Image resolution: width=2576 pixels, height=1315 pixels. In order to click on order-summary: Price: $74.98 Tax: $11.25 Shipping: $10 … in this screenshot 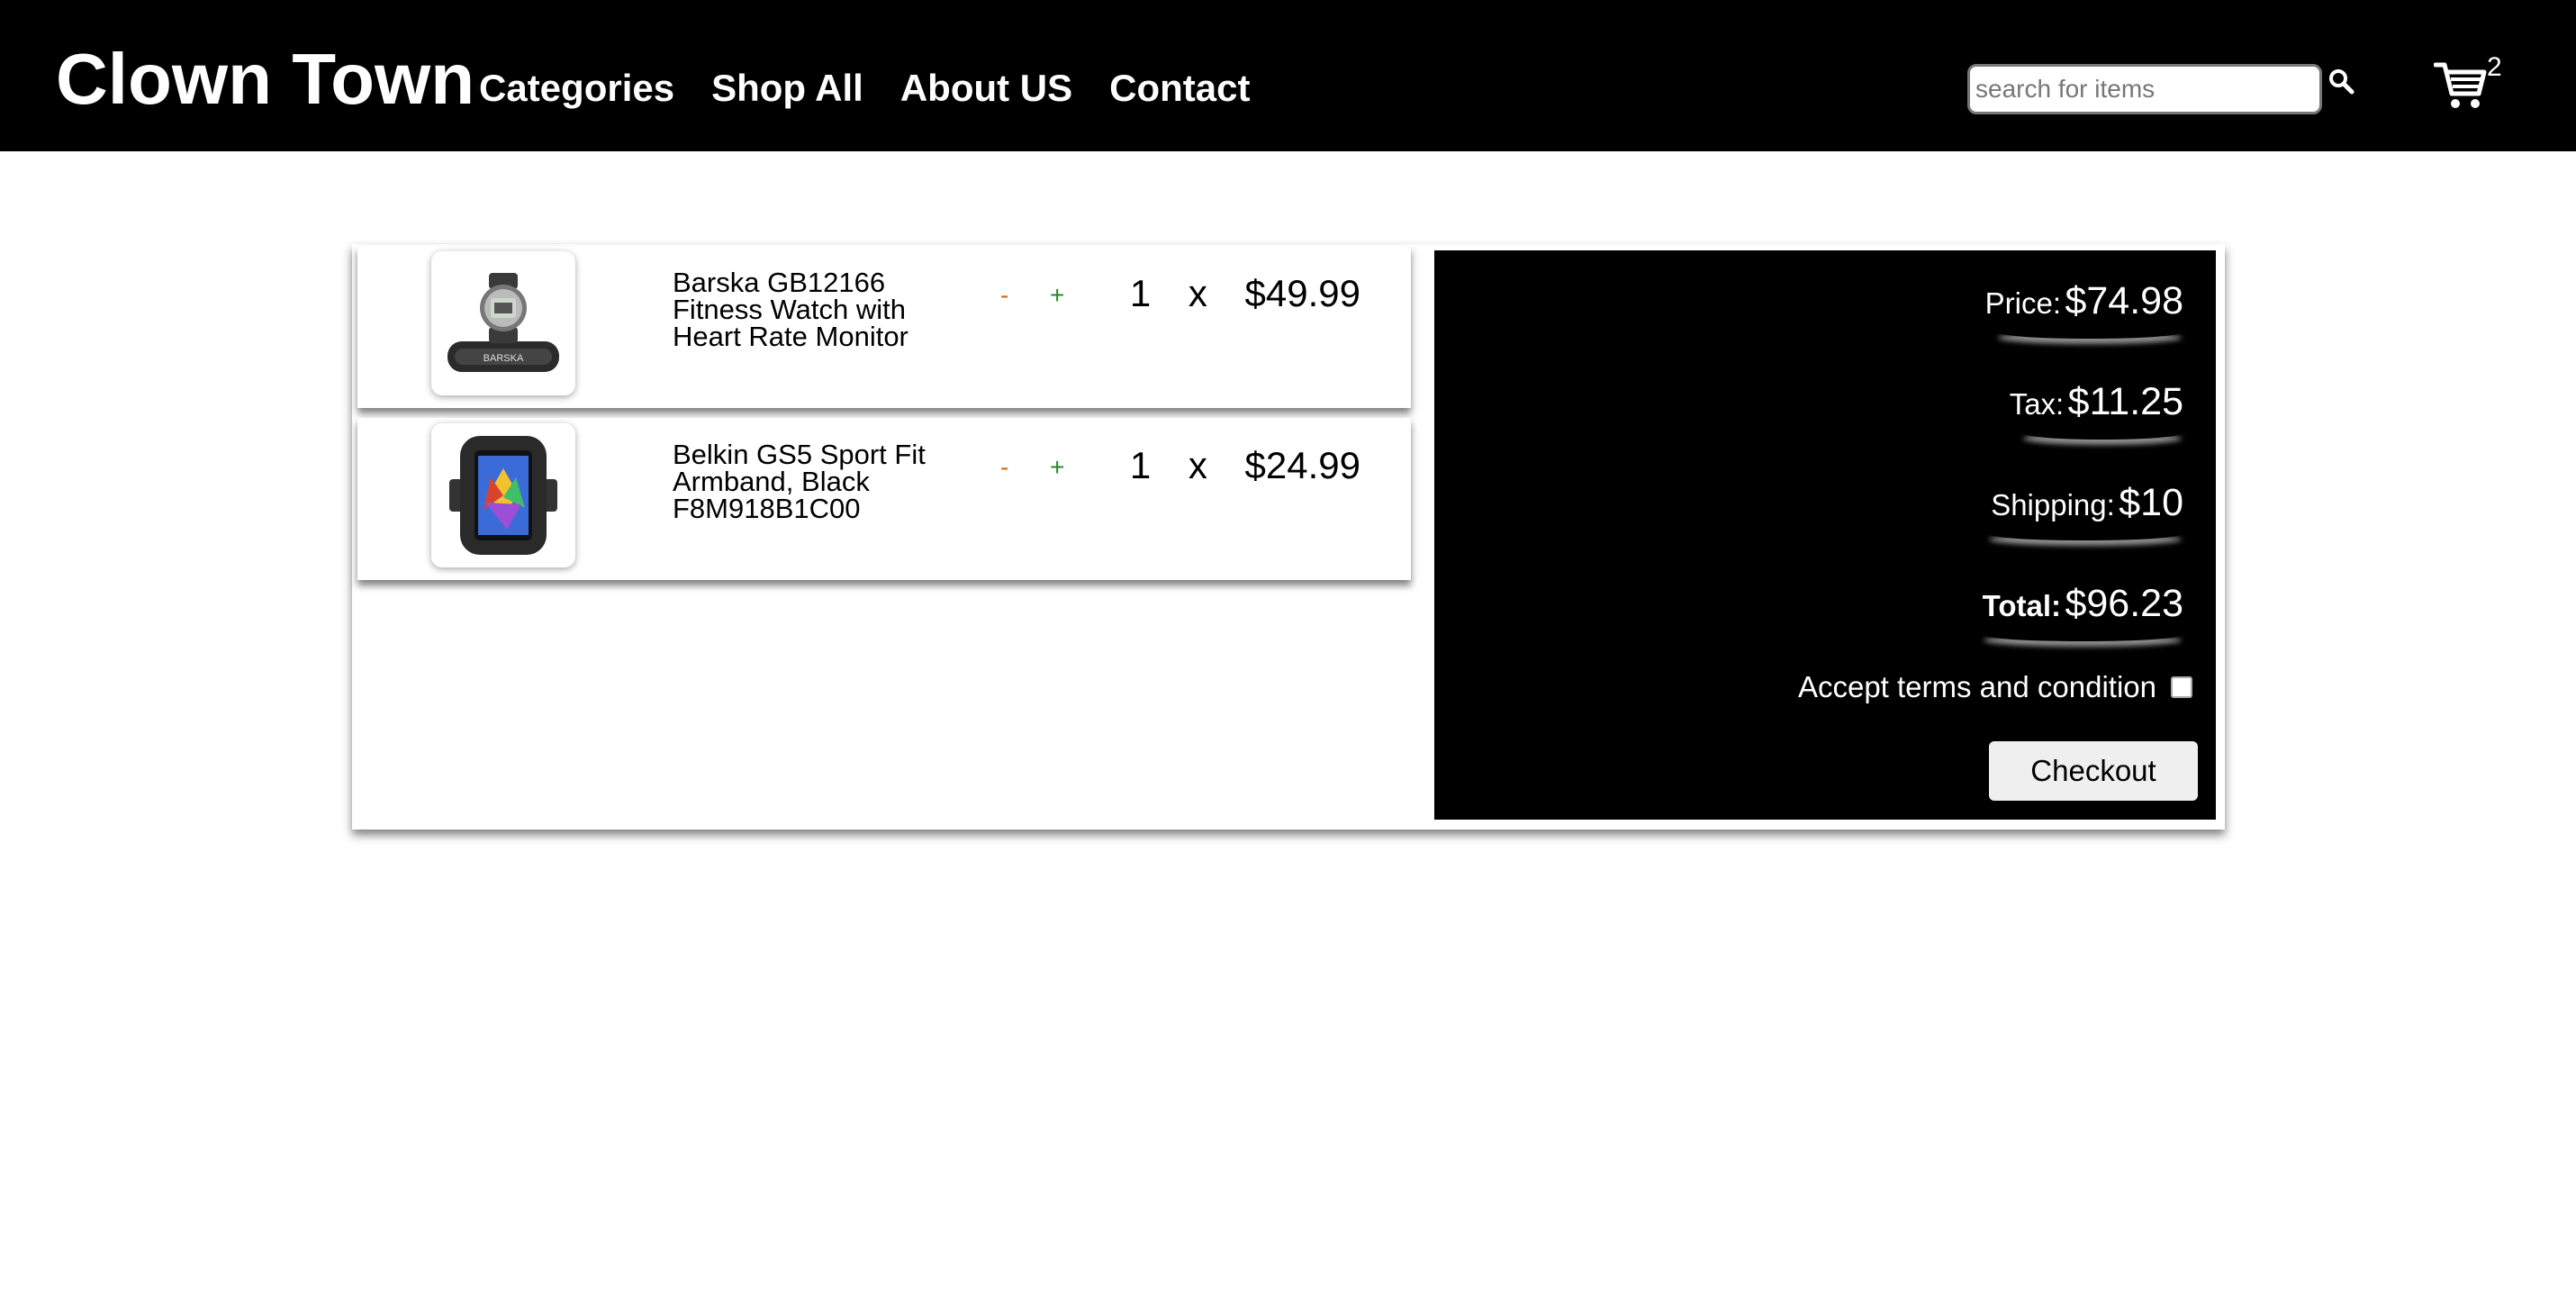, I will do `click(1825, 535)`.